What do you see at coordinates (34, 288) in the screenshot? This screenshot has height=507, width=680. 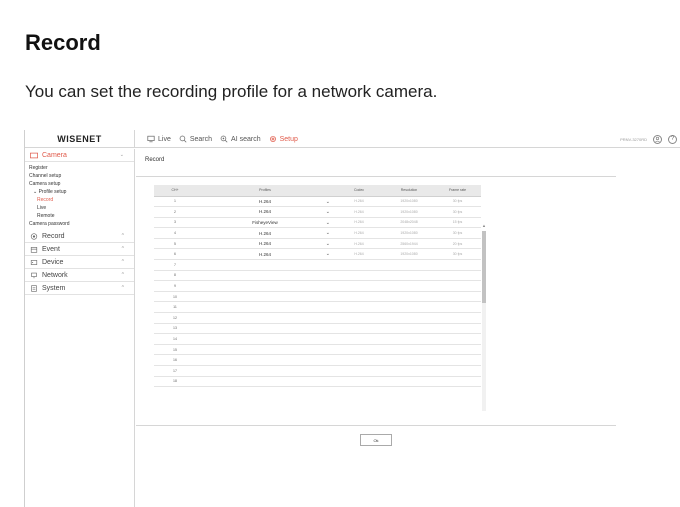 I see `system-icon` at bounding box center [34, 288].